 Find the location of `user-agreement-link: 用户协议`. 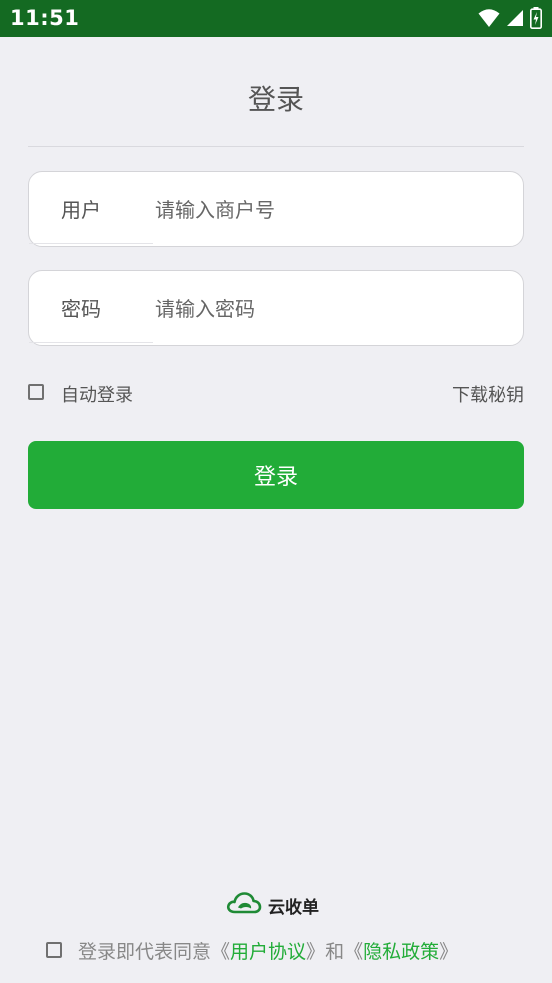

user-agreement-link: 用户协议 is located at coordinates (268, 952).